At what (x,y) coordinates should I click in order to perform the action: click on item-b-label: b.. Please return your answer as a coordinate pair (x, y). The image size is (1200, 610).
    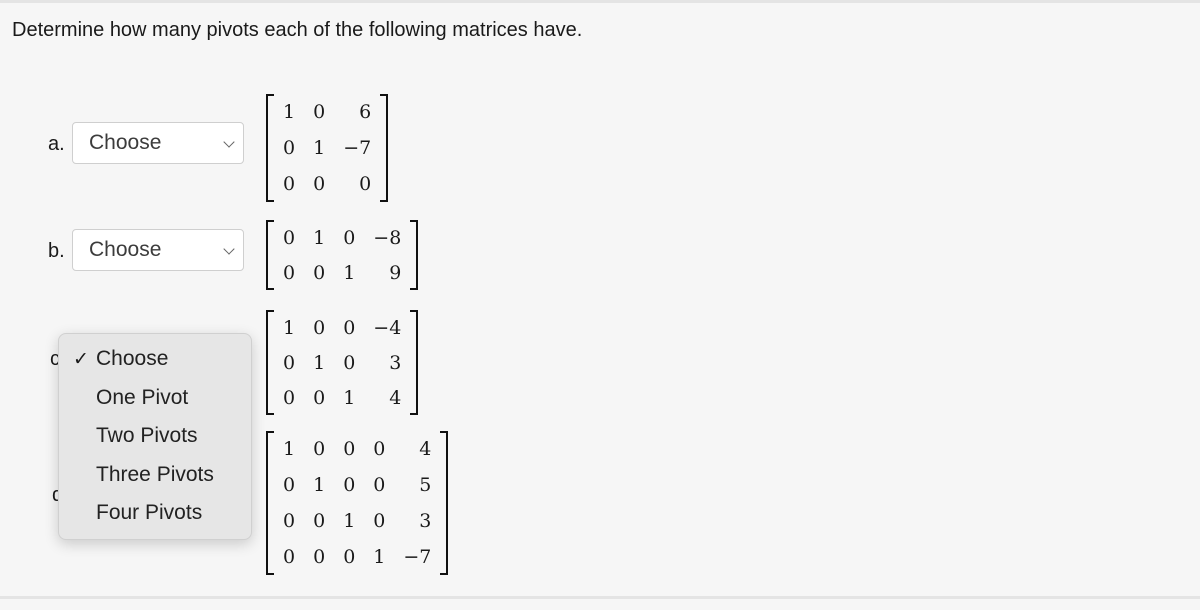
    Looking at the image, I should click on (56, 251).